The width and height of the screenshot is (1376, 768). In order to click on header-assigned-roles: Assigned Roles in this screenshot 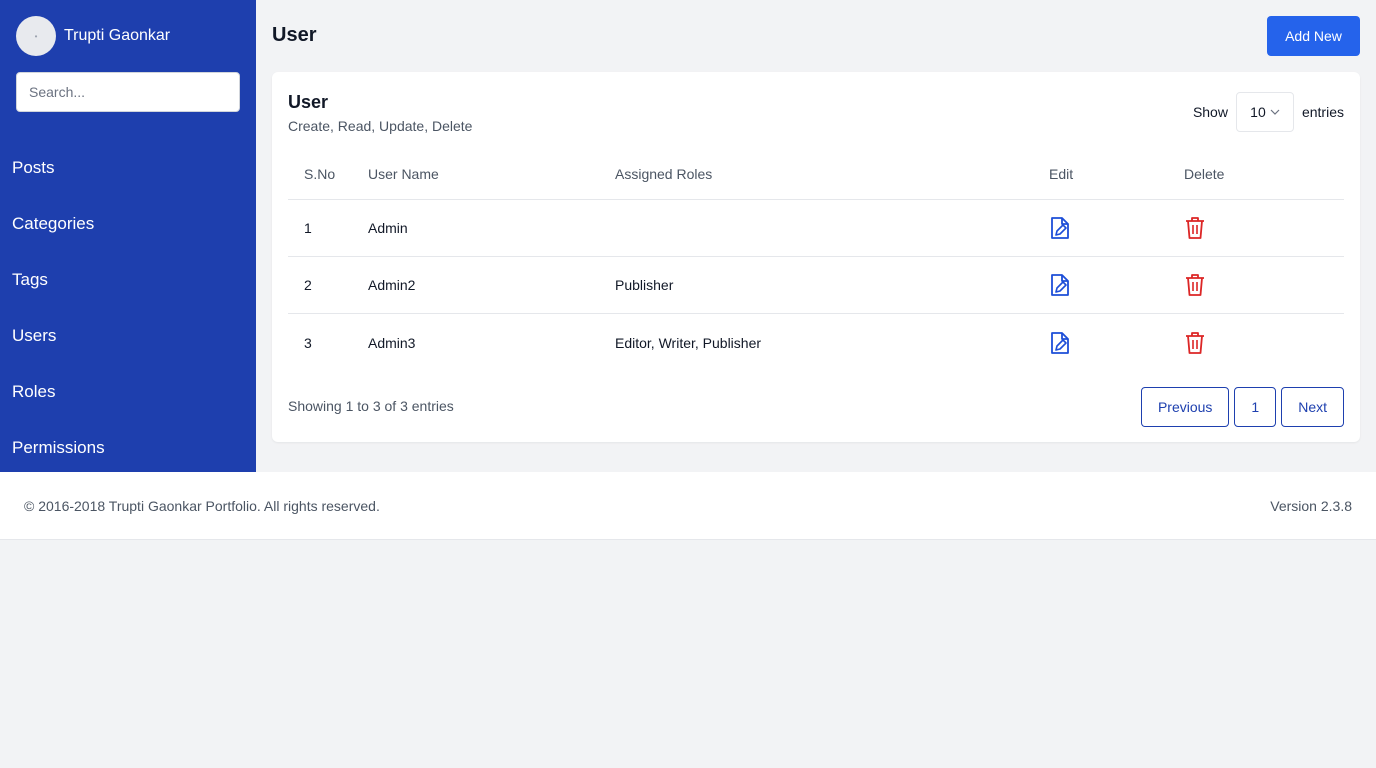, I will do `click(664, 173)`.